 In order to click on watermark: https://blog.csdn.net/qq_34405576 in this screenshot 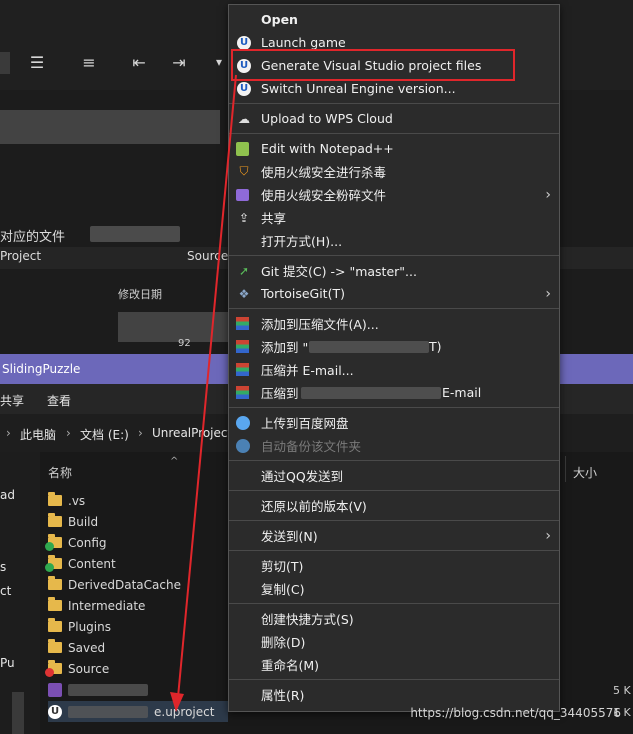, I will do `click(515, 713)`.